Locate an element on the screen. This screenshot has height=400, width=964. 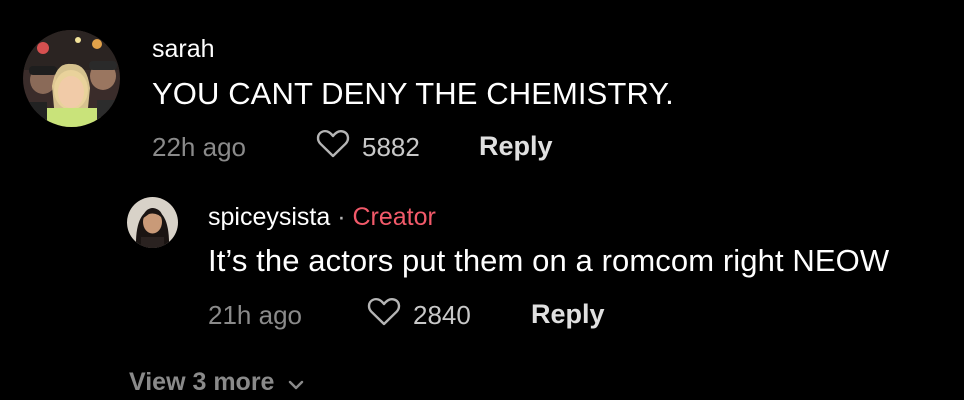
view-more-label: View 3 more is located at coordinates (202, 382).